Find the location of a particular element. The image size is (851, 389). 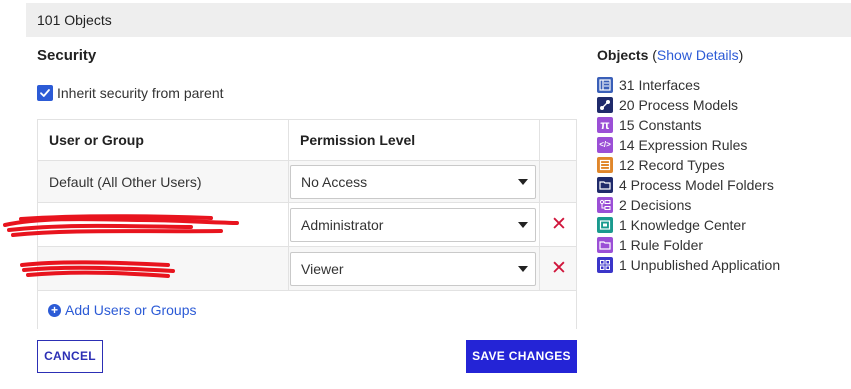

permission-select: No Access is located at coordinates (413, 182).